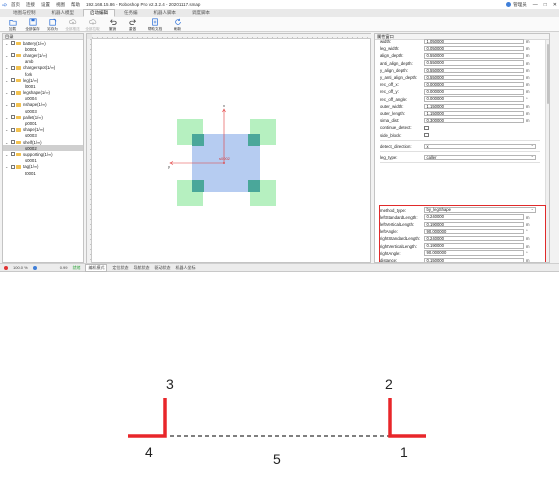 Image resolution: width=559 pixels, height=479 pixels. I want to click on menu-home: 首页, so click(15, 5).